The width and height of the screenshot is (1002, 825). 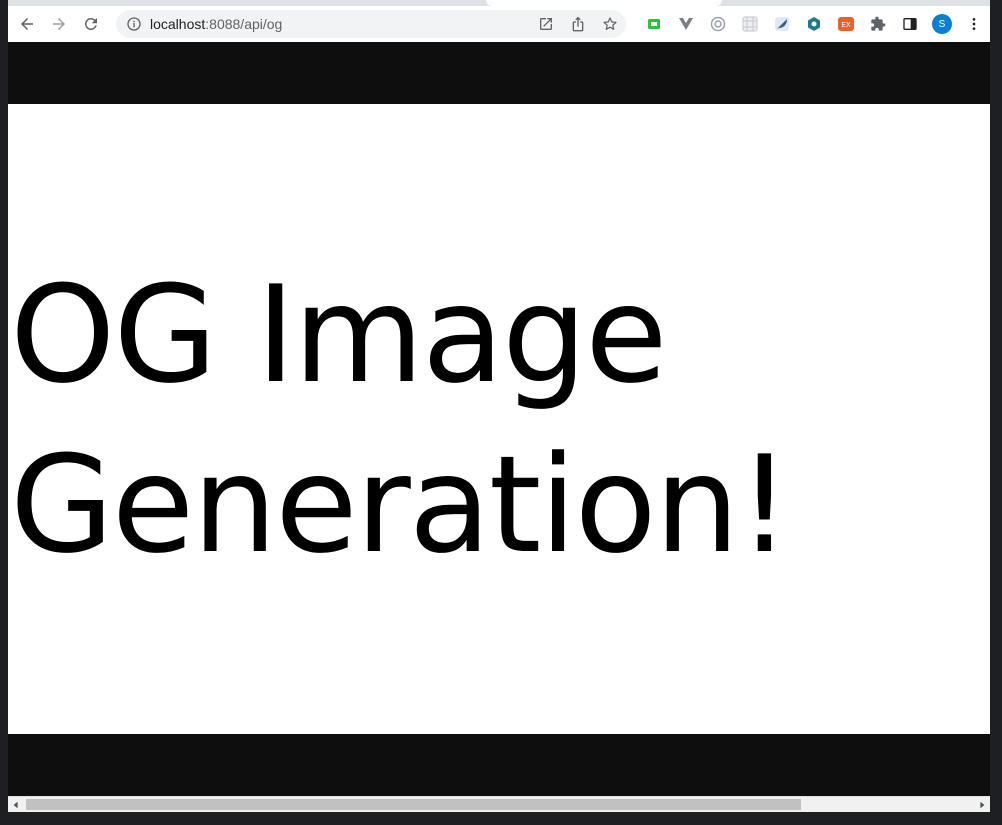 I want to click on address-url: localhost:8088/api/og, so click(x=216, y=24).